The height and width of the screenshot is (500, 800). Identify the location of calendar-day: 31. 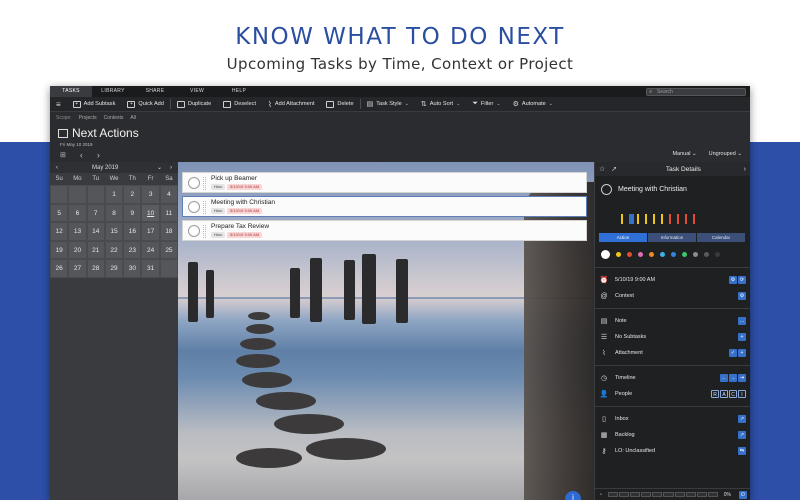
(150, 268).